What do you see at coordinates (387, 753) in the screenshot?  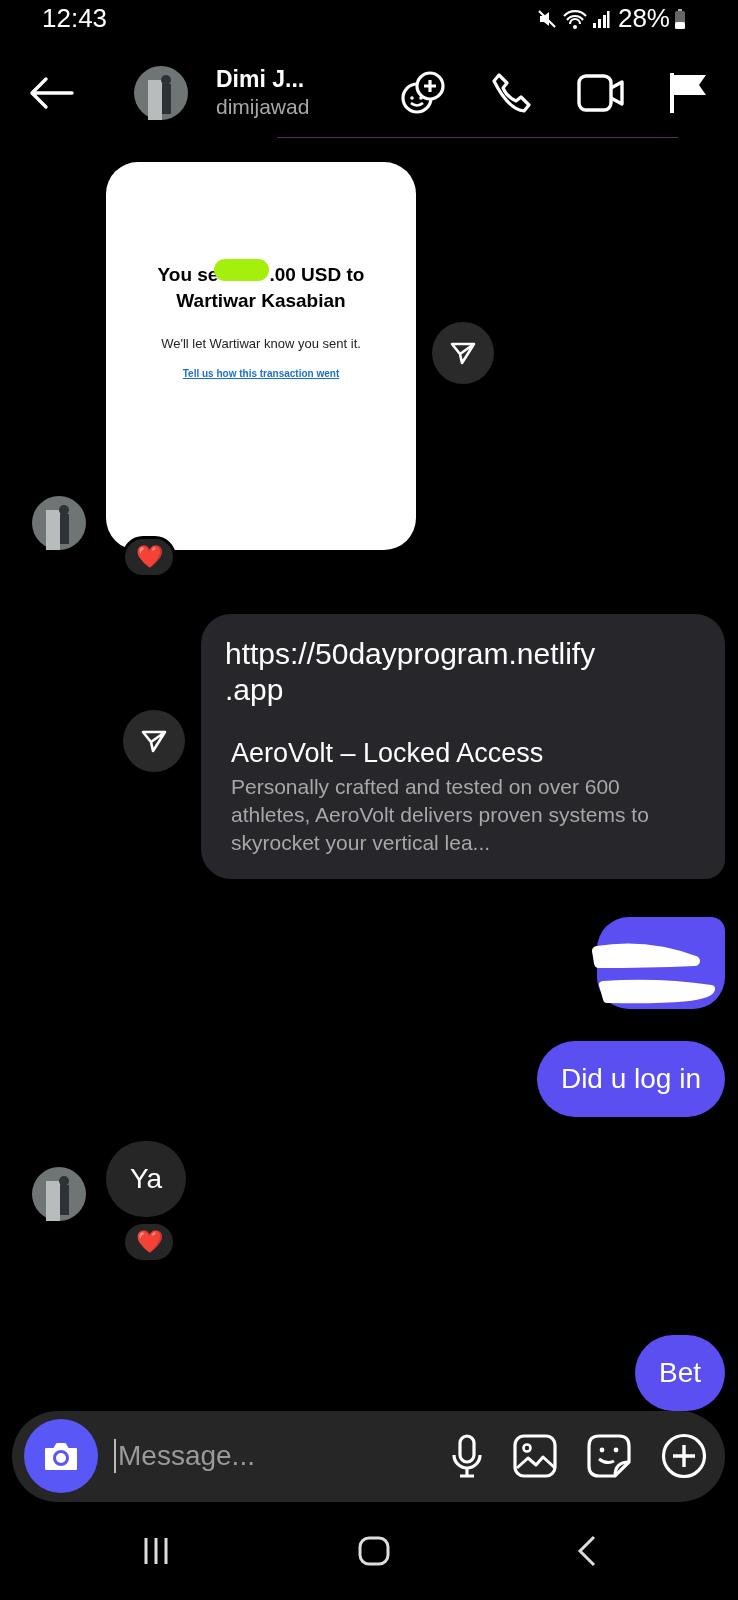 I see `link-title: AeroVolt – Locked Access` at bounding box center [387, 753].